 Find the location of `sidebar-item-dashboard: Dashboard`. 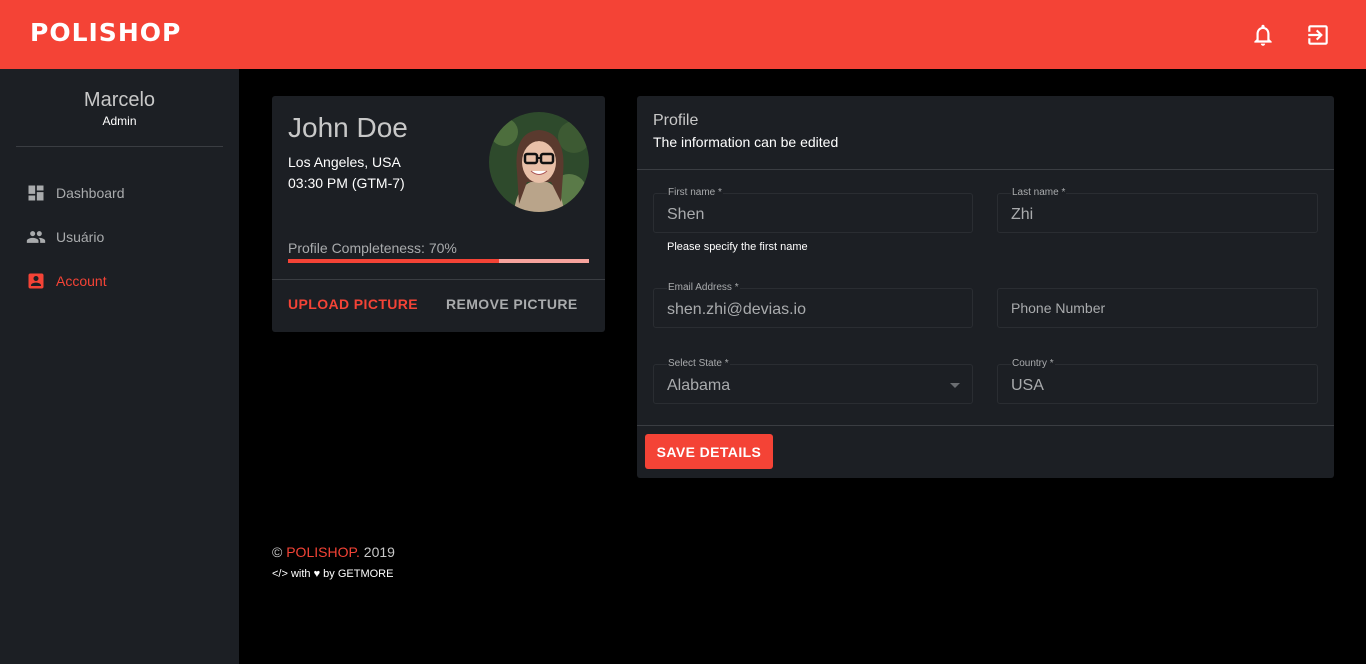

sidebar-item-dashboard: Dashboard is located at coordinates (75, 193).